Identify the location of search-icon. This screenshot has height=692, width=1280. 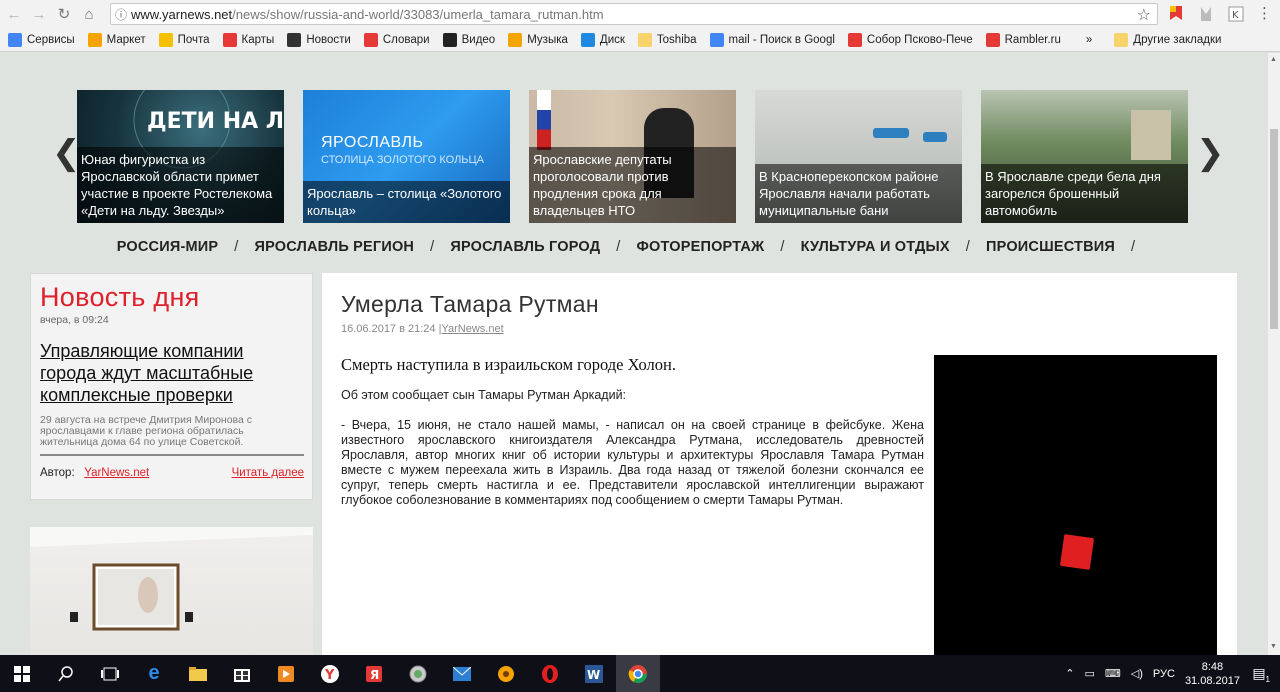
(66, 673).